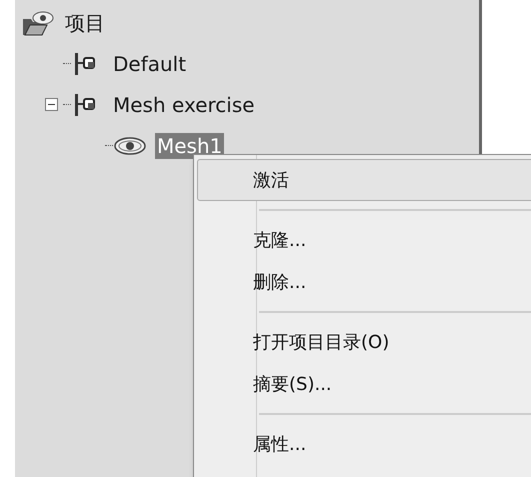 This screenshot has width=531, height=477. Describe the element at coordinates (364, 342) in the screenshot. I see `menu-item: 打开项目目录(O)` at that location.